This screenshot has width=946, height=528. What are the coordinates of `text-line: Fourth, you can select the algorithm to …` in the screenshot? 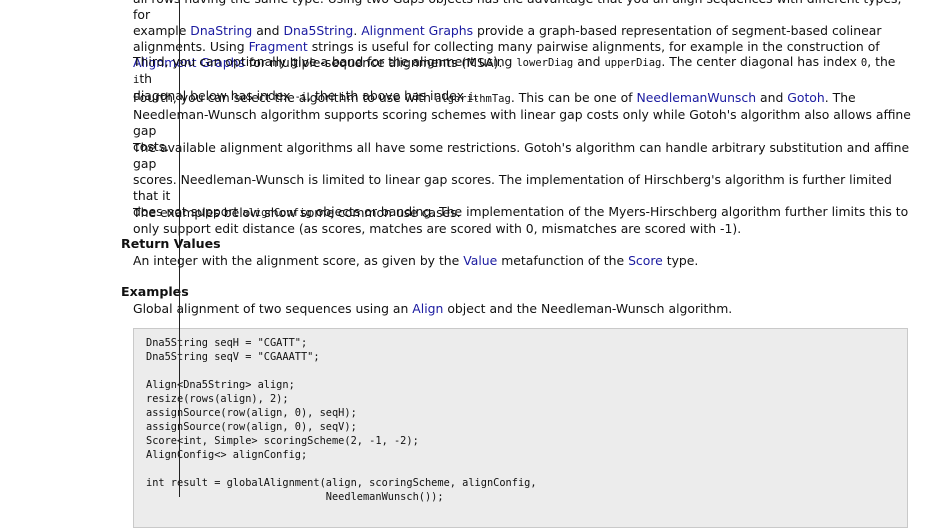 It's located at (494, 97).